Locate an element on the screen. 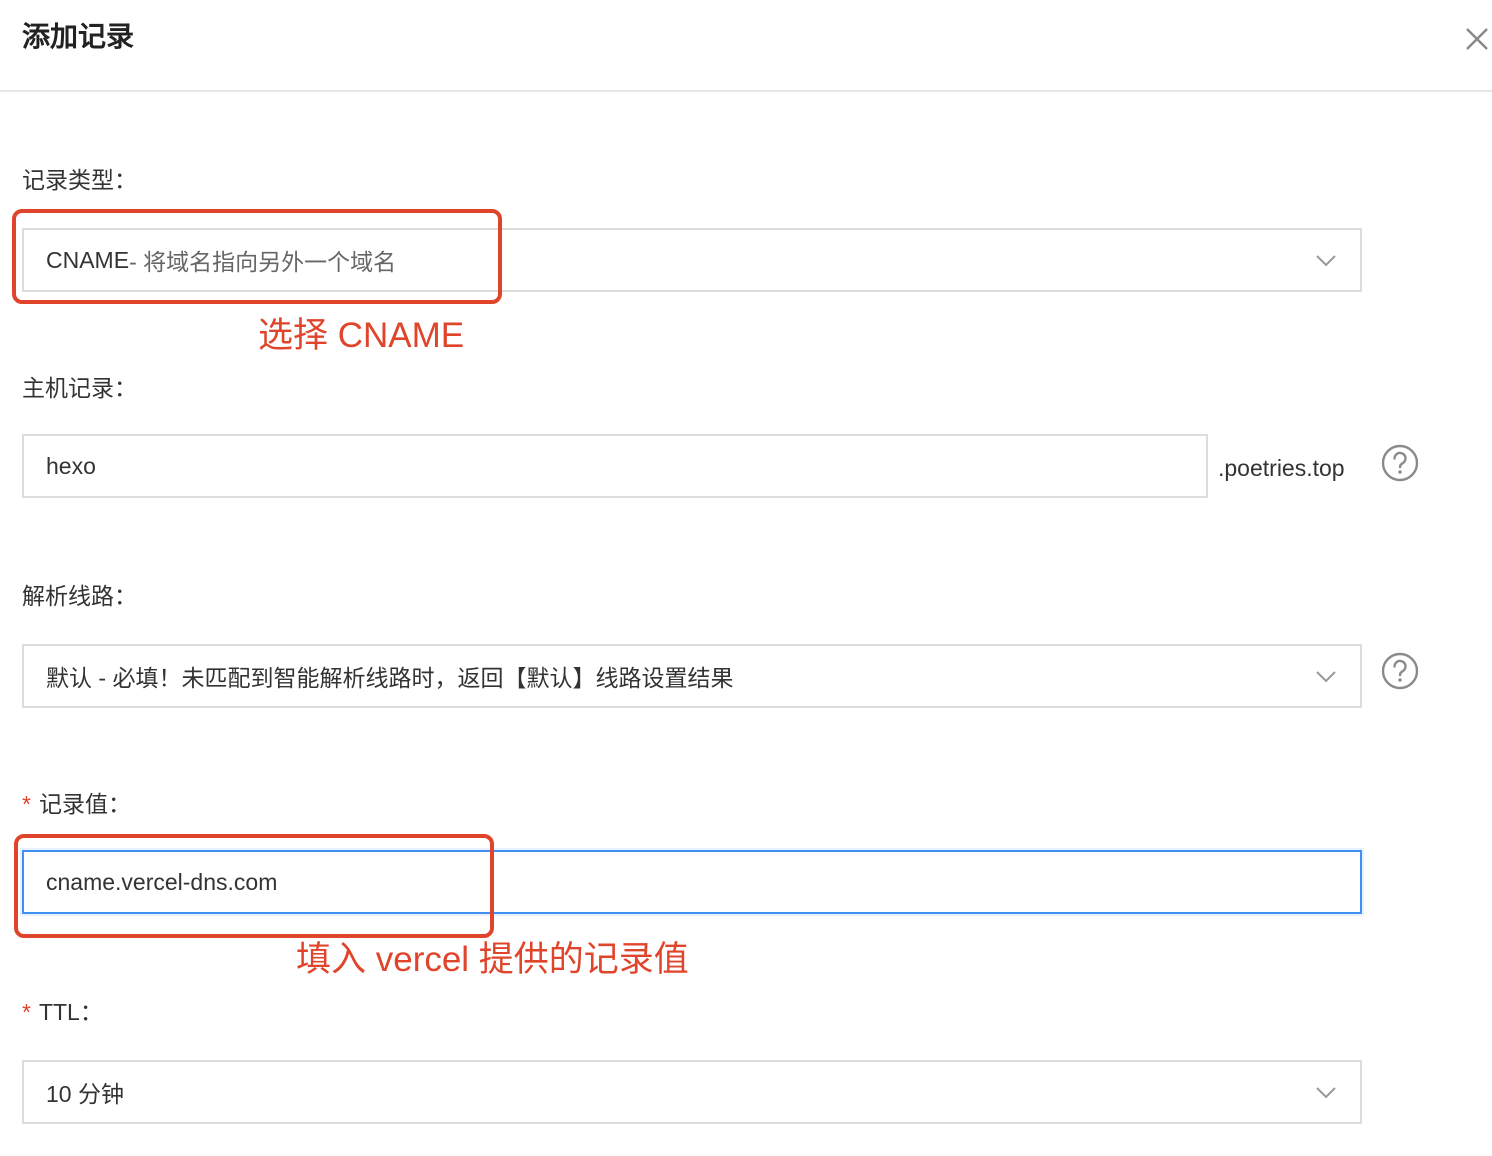 This screenshot has height=1156, width=1492. close-icon is located at coordinates (1477, 39).